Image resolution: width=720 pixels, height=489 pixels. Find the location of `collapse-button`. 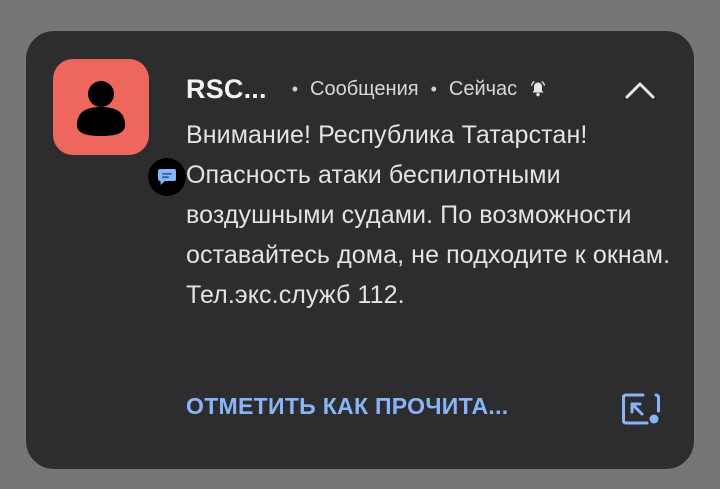

collapse-button is located at coordinates (640, 90).